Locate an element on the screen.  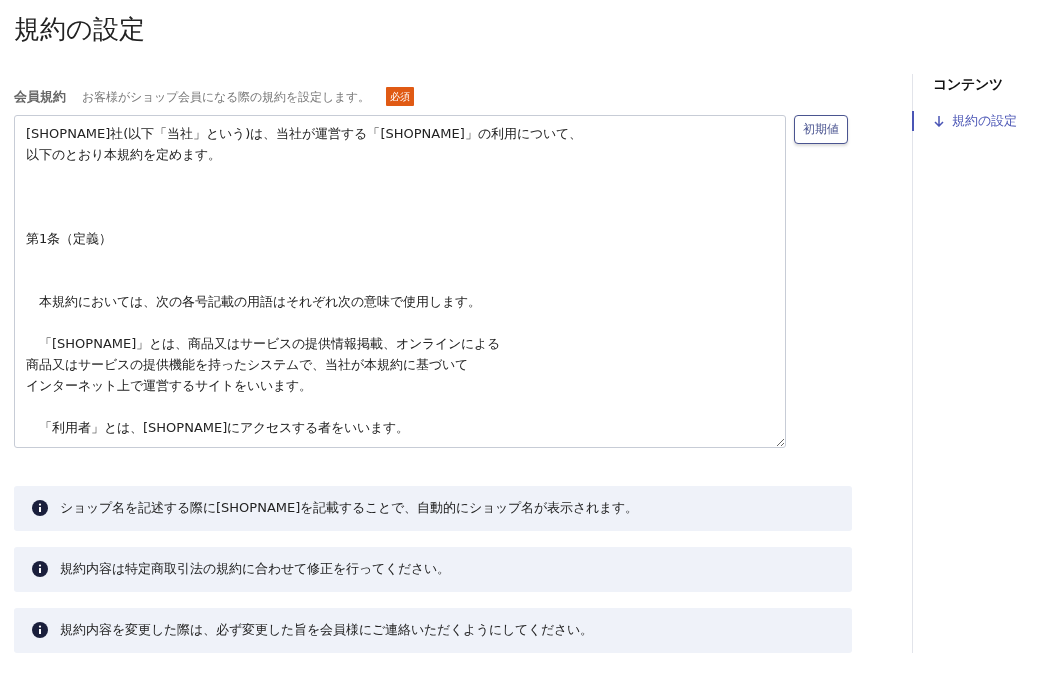
required-badge: 必須 is located at coordinates (400, 97).